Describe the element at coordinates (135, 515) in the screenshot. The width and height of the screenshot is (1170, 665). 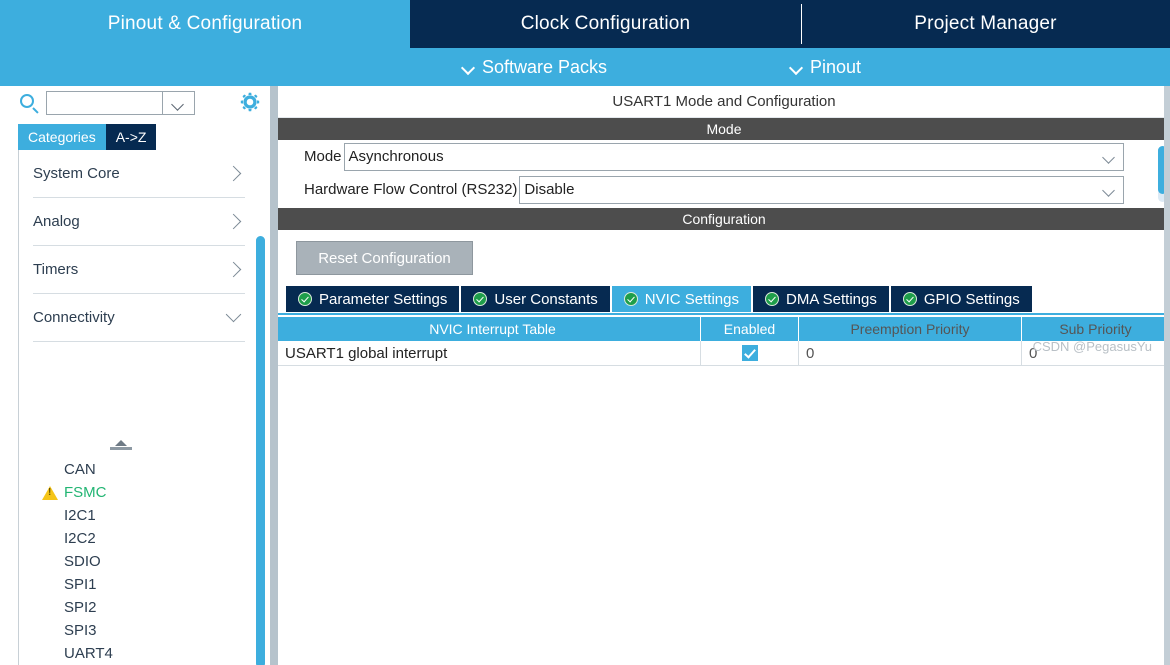
I see `list-item-i2c1: I2C1` at that location.